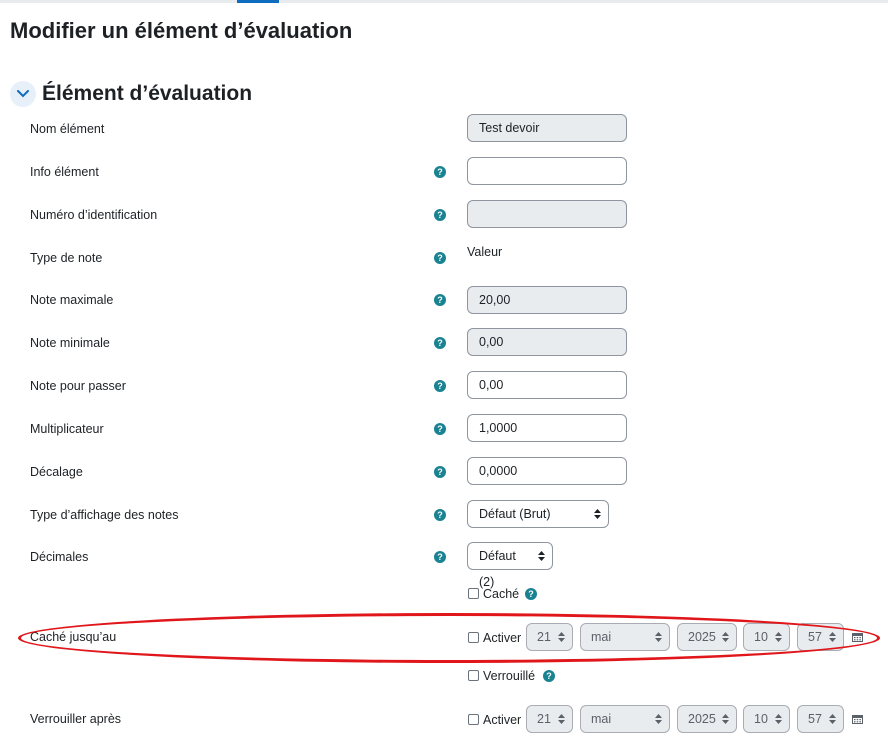 This screenshot has height=744, width=888. What do you see at coordinates (70, 343) in the screenshot?
I see `grade-min-label: Note minimale` at bounding box center [70, 343].